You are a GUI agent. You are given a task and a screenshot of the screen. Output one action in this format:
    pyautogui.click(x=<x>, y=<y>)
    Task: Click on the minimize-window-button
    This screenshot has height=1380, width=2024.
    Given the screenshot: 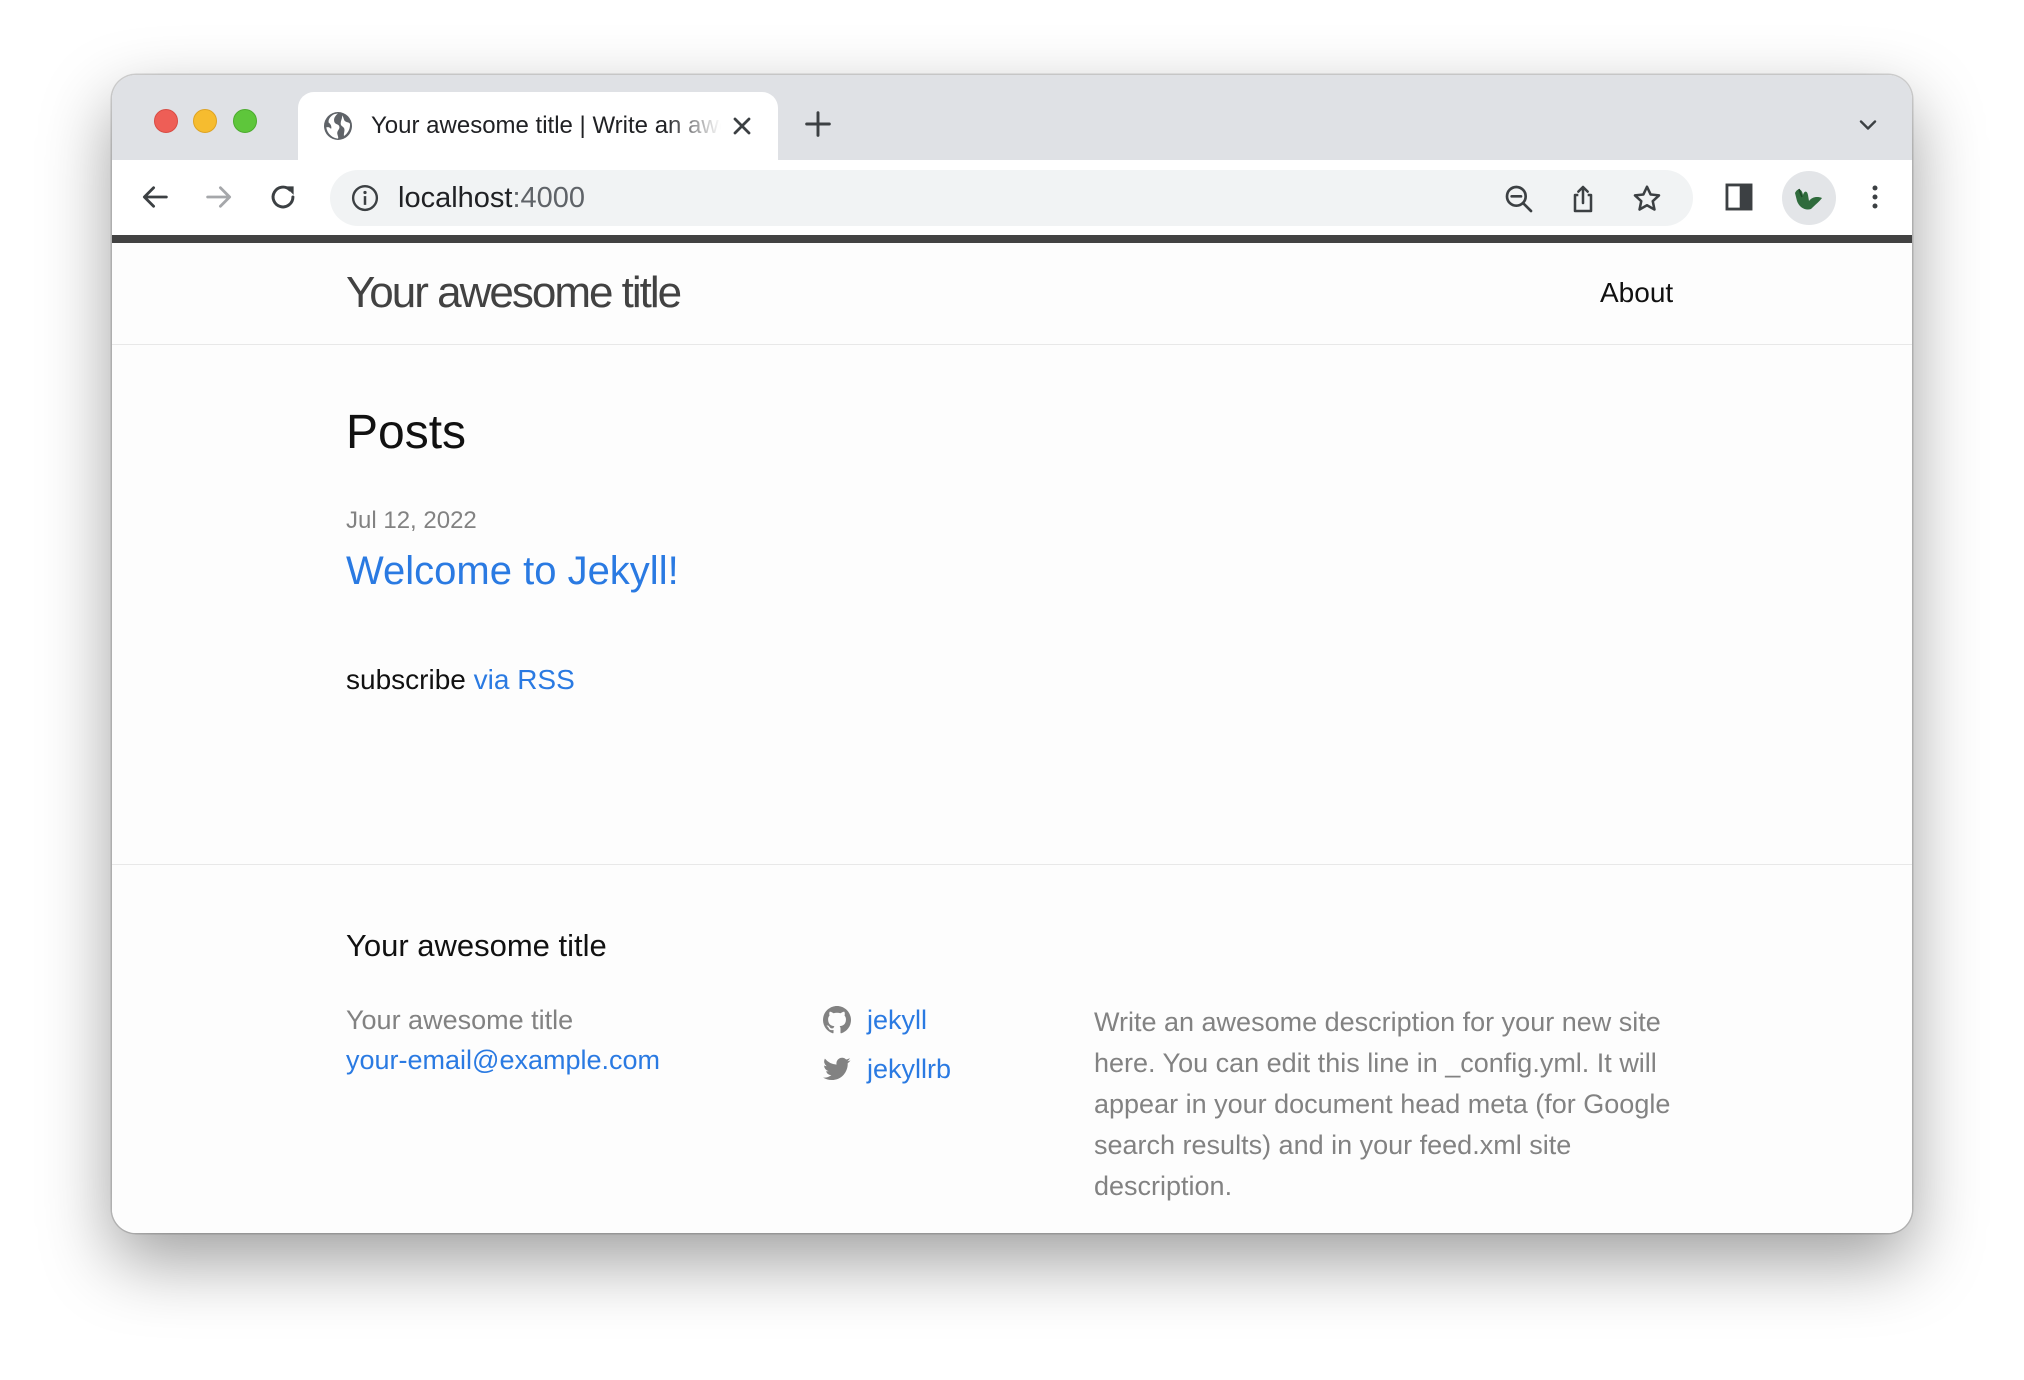 What is the action you would take?
    pyautogui.click(x=205, y=121)
    